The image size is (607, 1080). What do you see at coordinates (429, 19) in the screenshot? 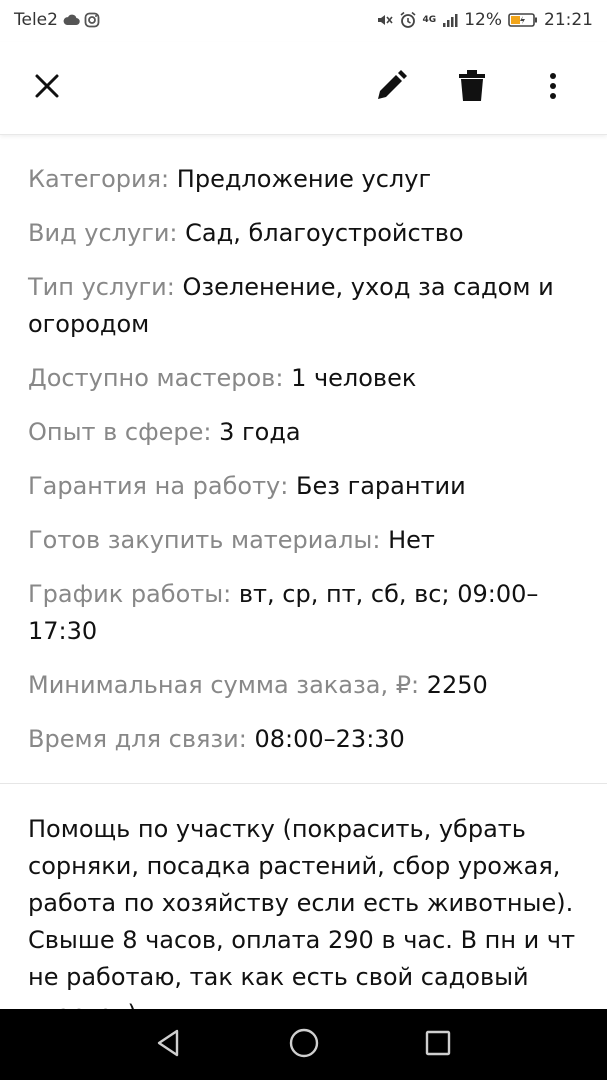
I see `network-type: 4G` at bounding box center [429, 19].